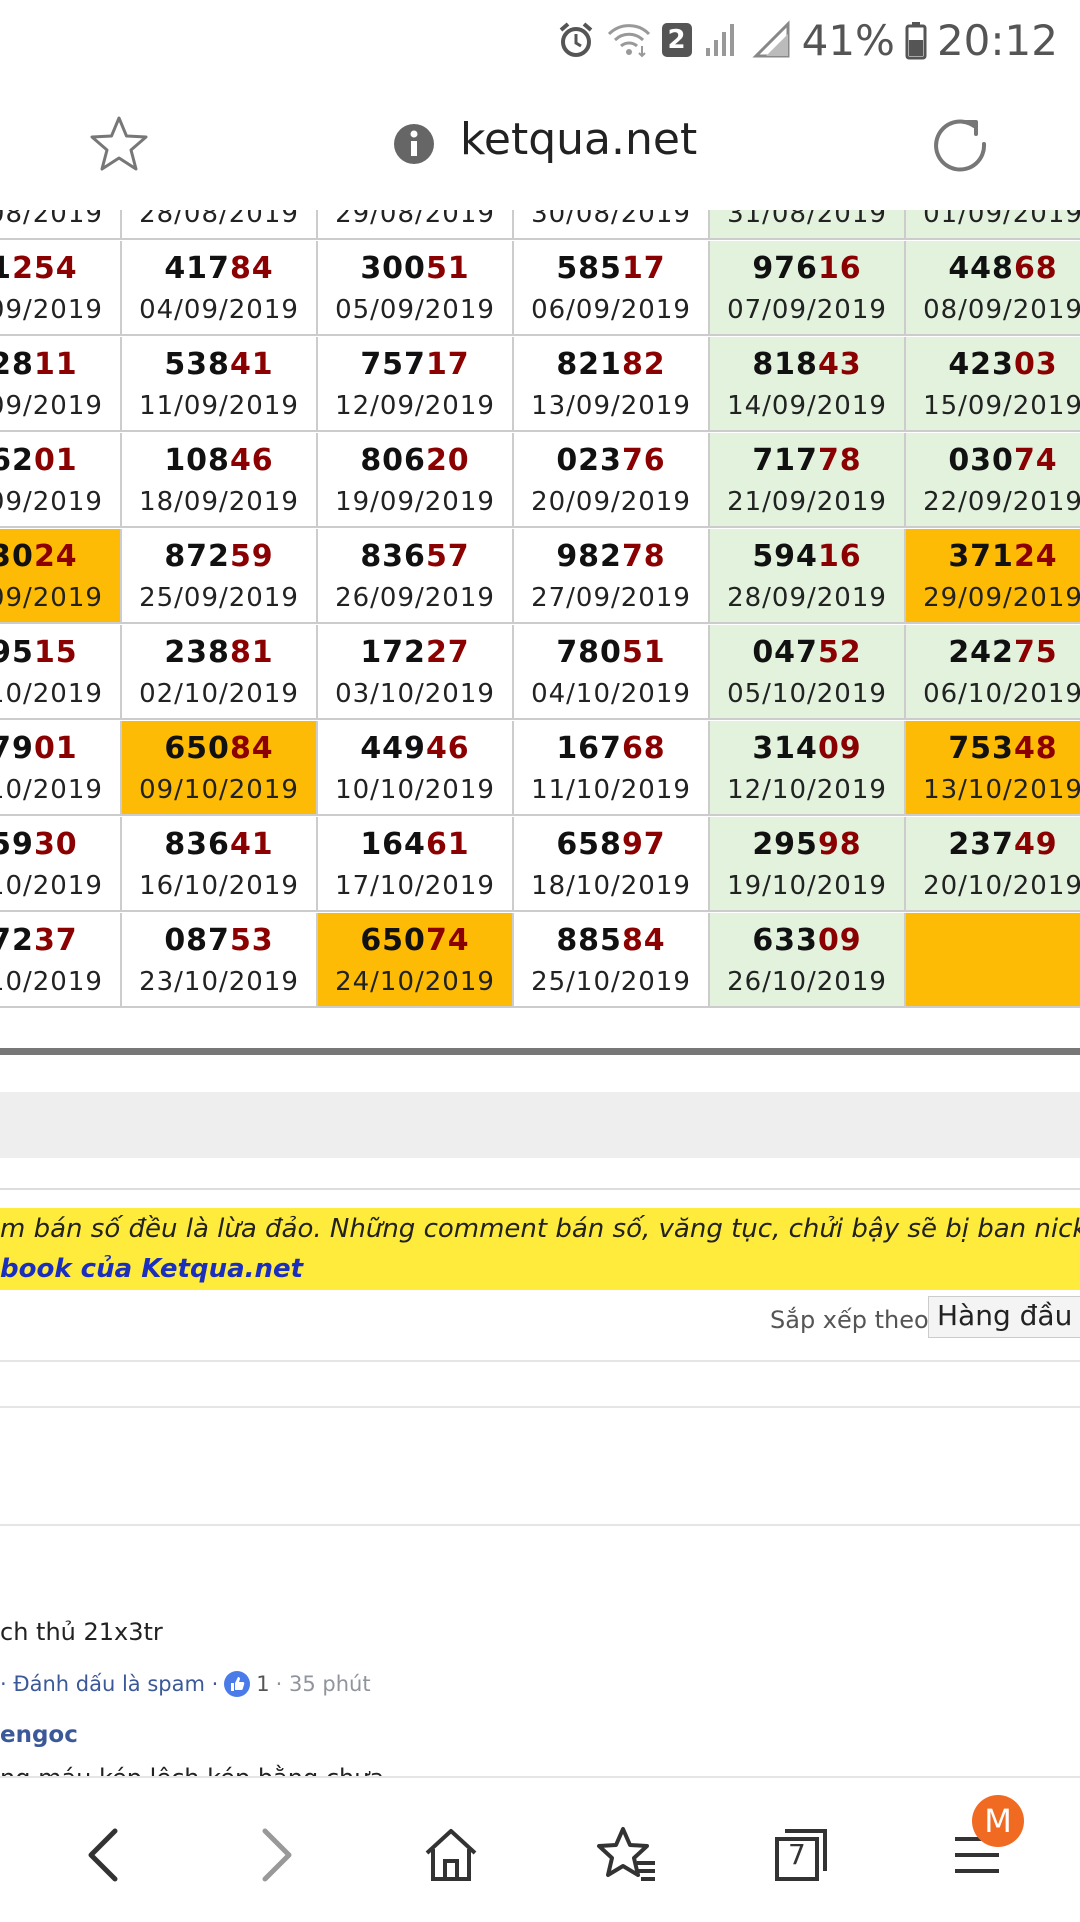  I want to click on home-icon, so click(451, 1855).